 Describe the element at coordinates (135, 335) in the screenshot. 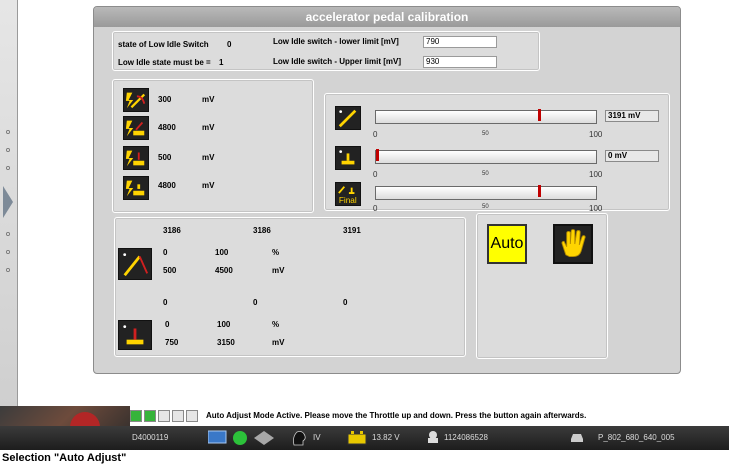

I see `idle-switch-sensor-icon` at that location.